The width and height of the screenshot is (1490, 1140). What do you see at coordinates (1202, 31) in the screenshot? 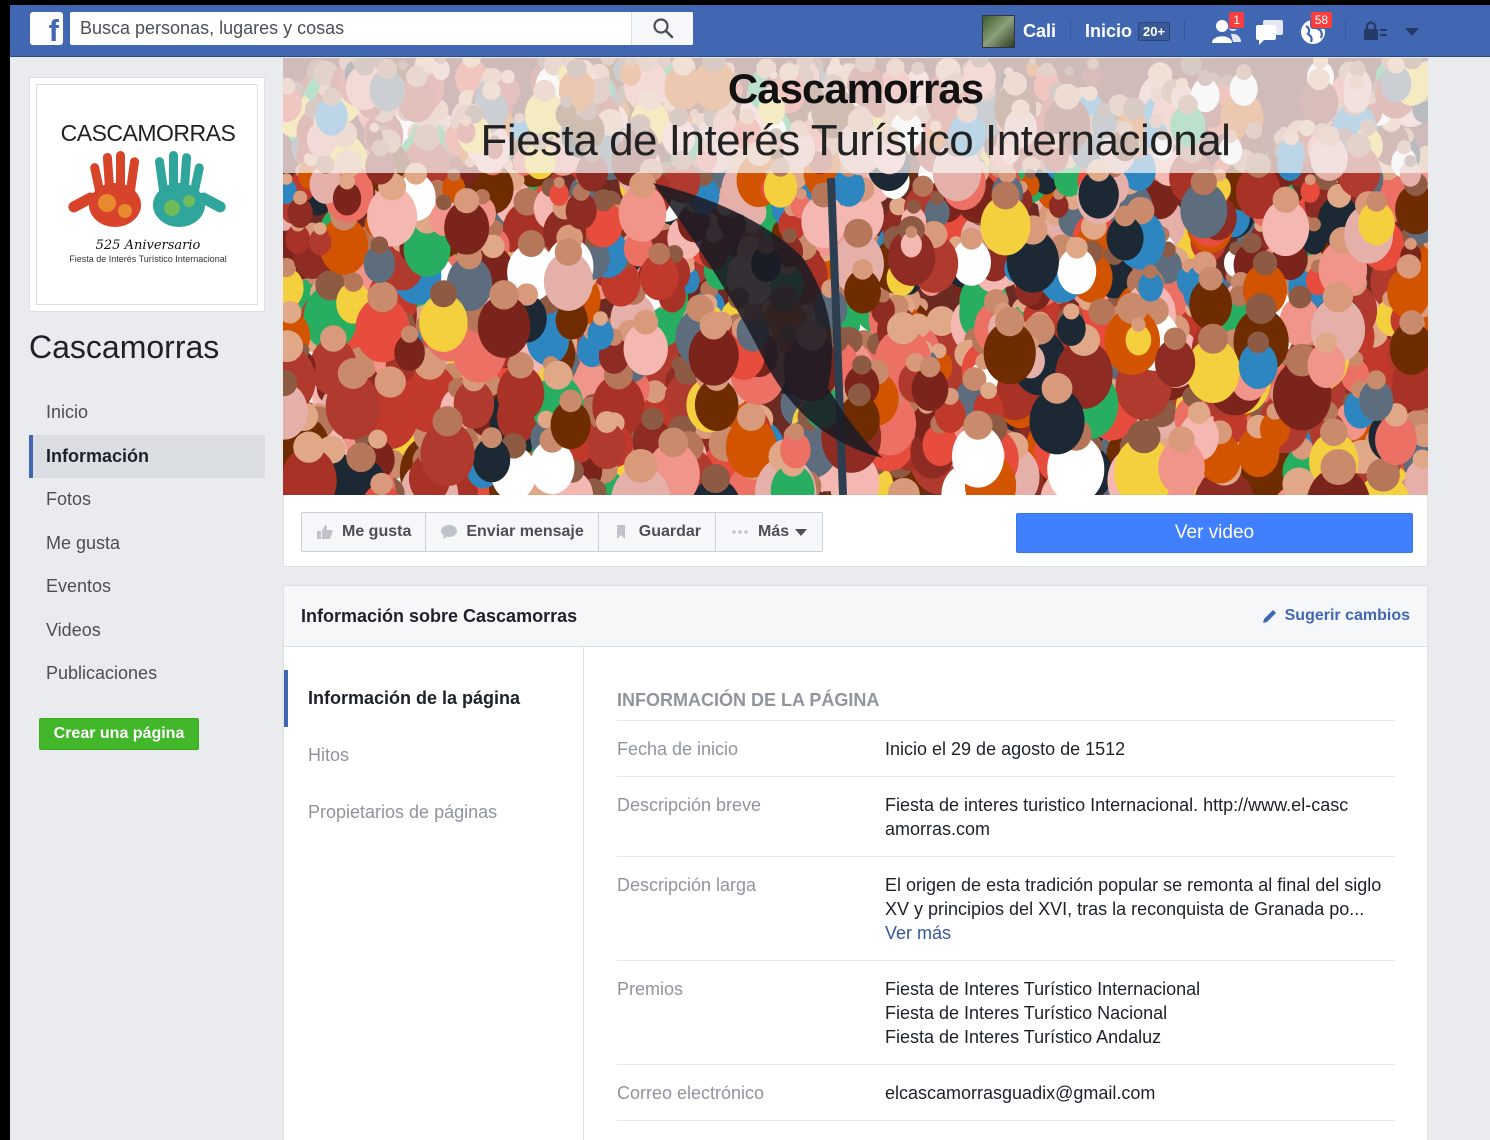
I see `top-right-controls: Cali Inicio 20+ 1 58` at bounding box center [1202, 31].